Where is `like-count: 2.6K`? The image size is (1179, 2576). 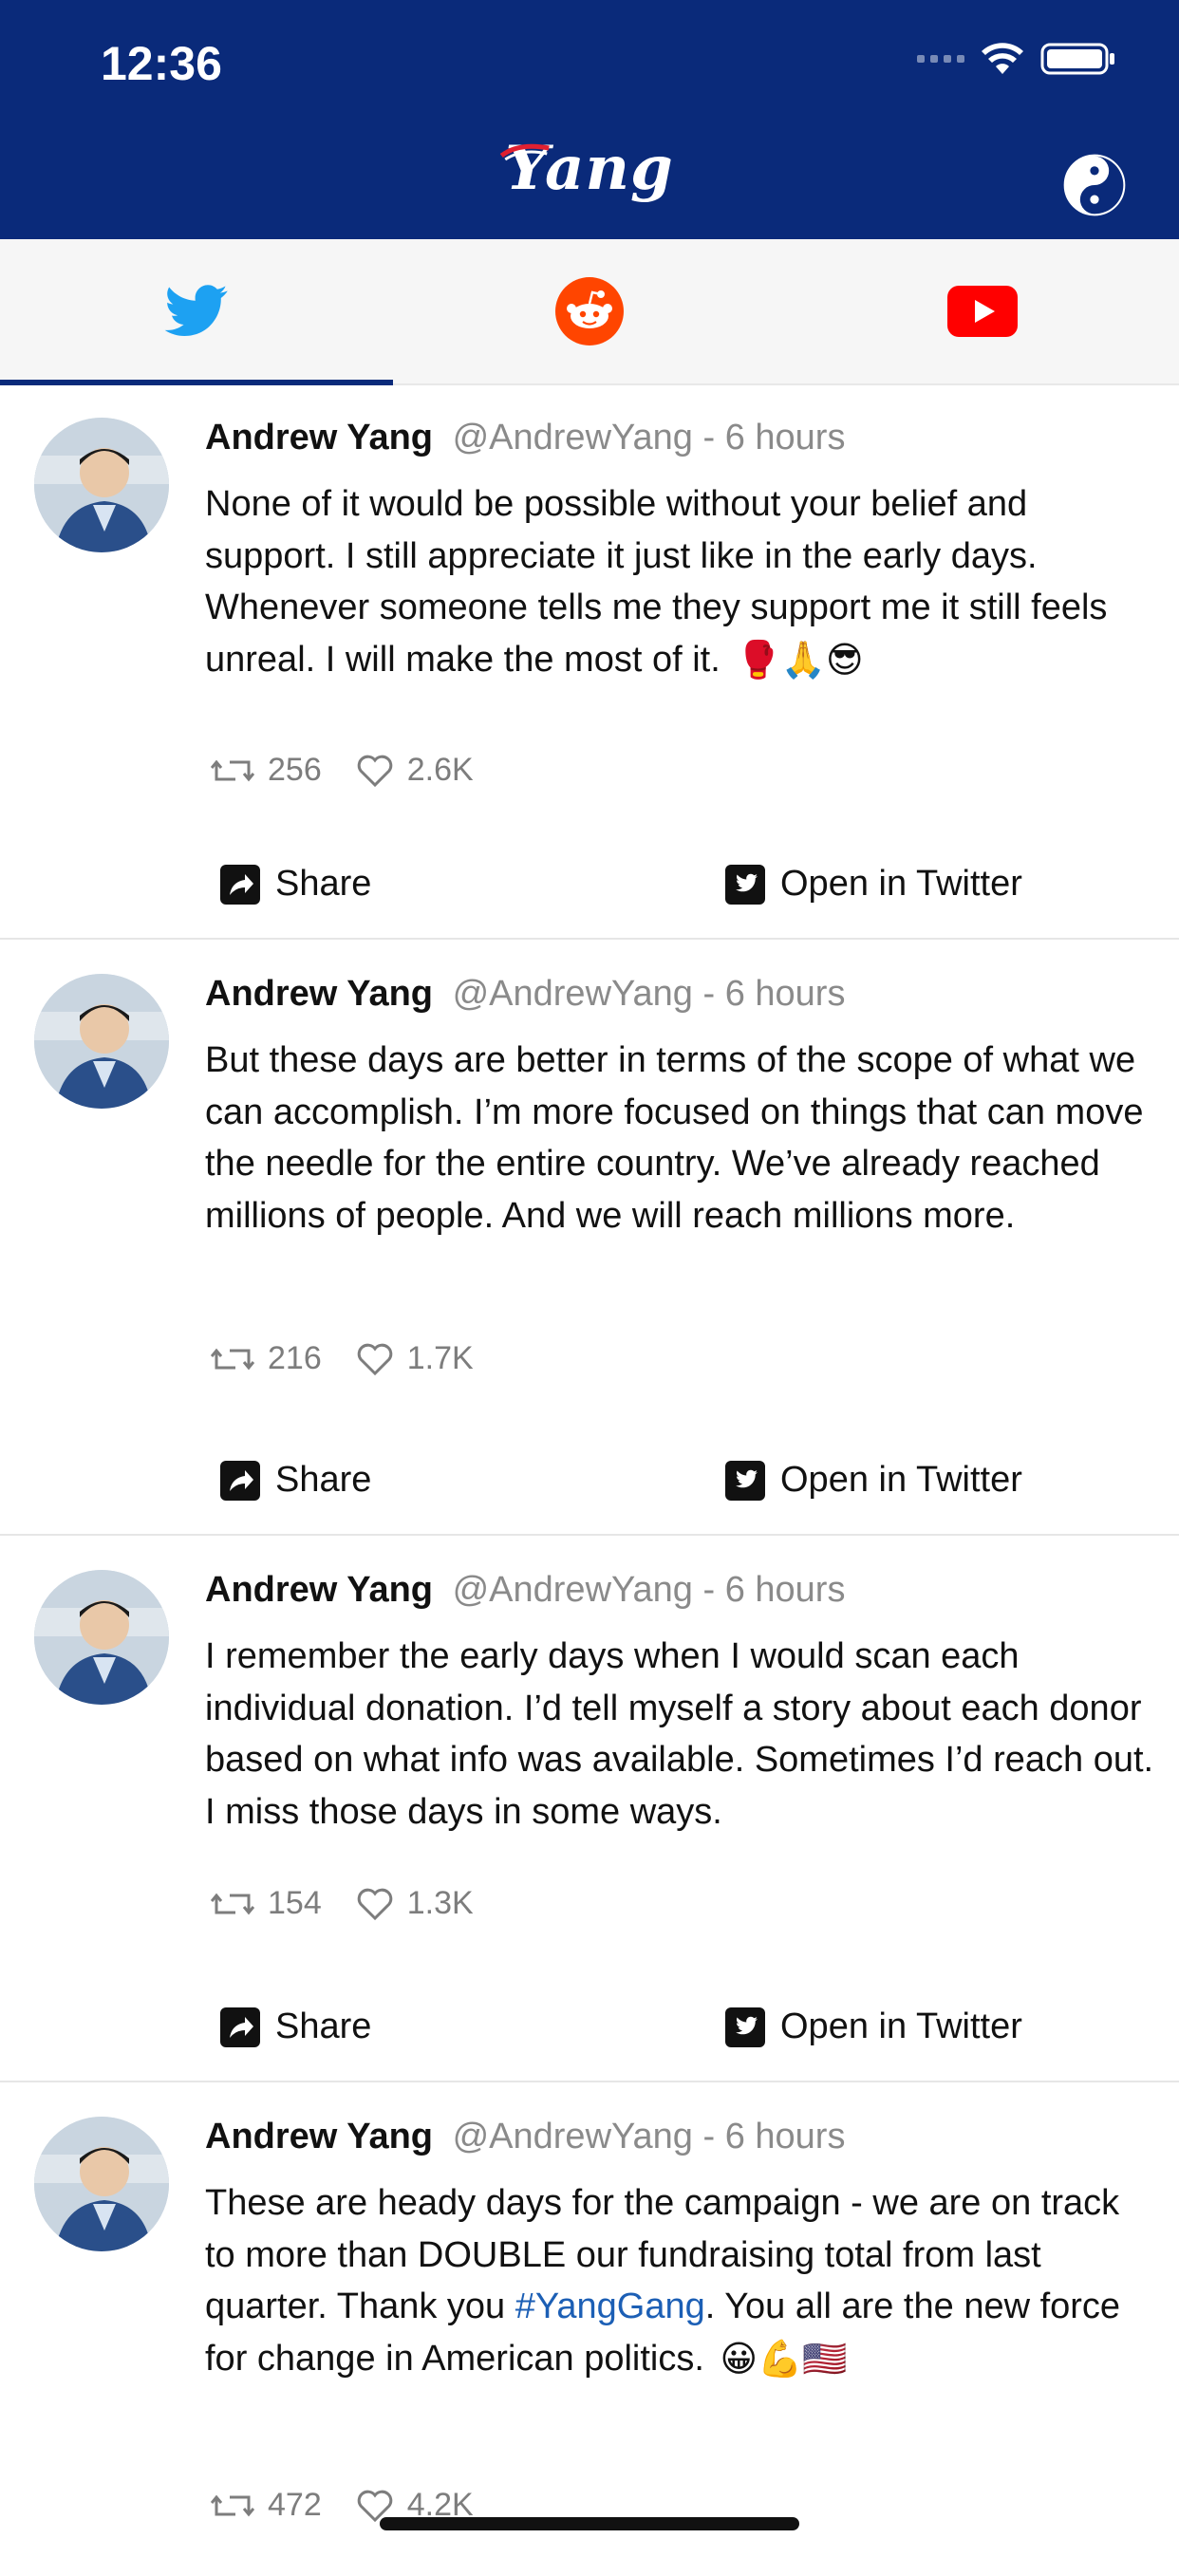
like-count: 2.6K is located at coordinates (415, 771).